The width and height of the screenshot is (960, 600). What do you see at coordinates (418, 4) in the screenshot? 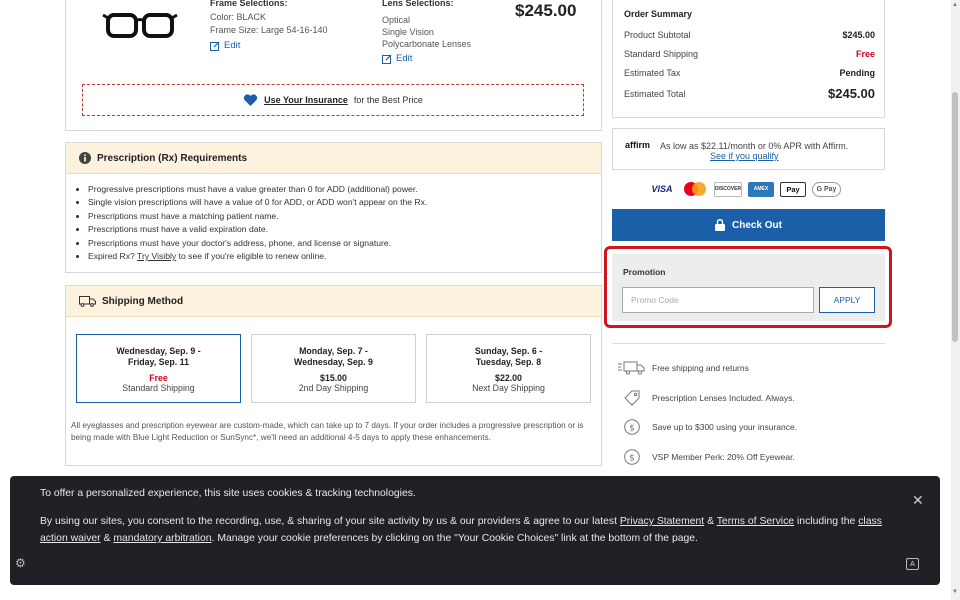
I see `lens-selections-title: Lens Selections:` at bounding box center [418, 4].